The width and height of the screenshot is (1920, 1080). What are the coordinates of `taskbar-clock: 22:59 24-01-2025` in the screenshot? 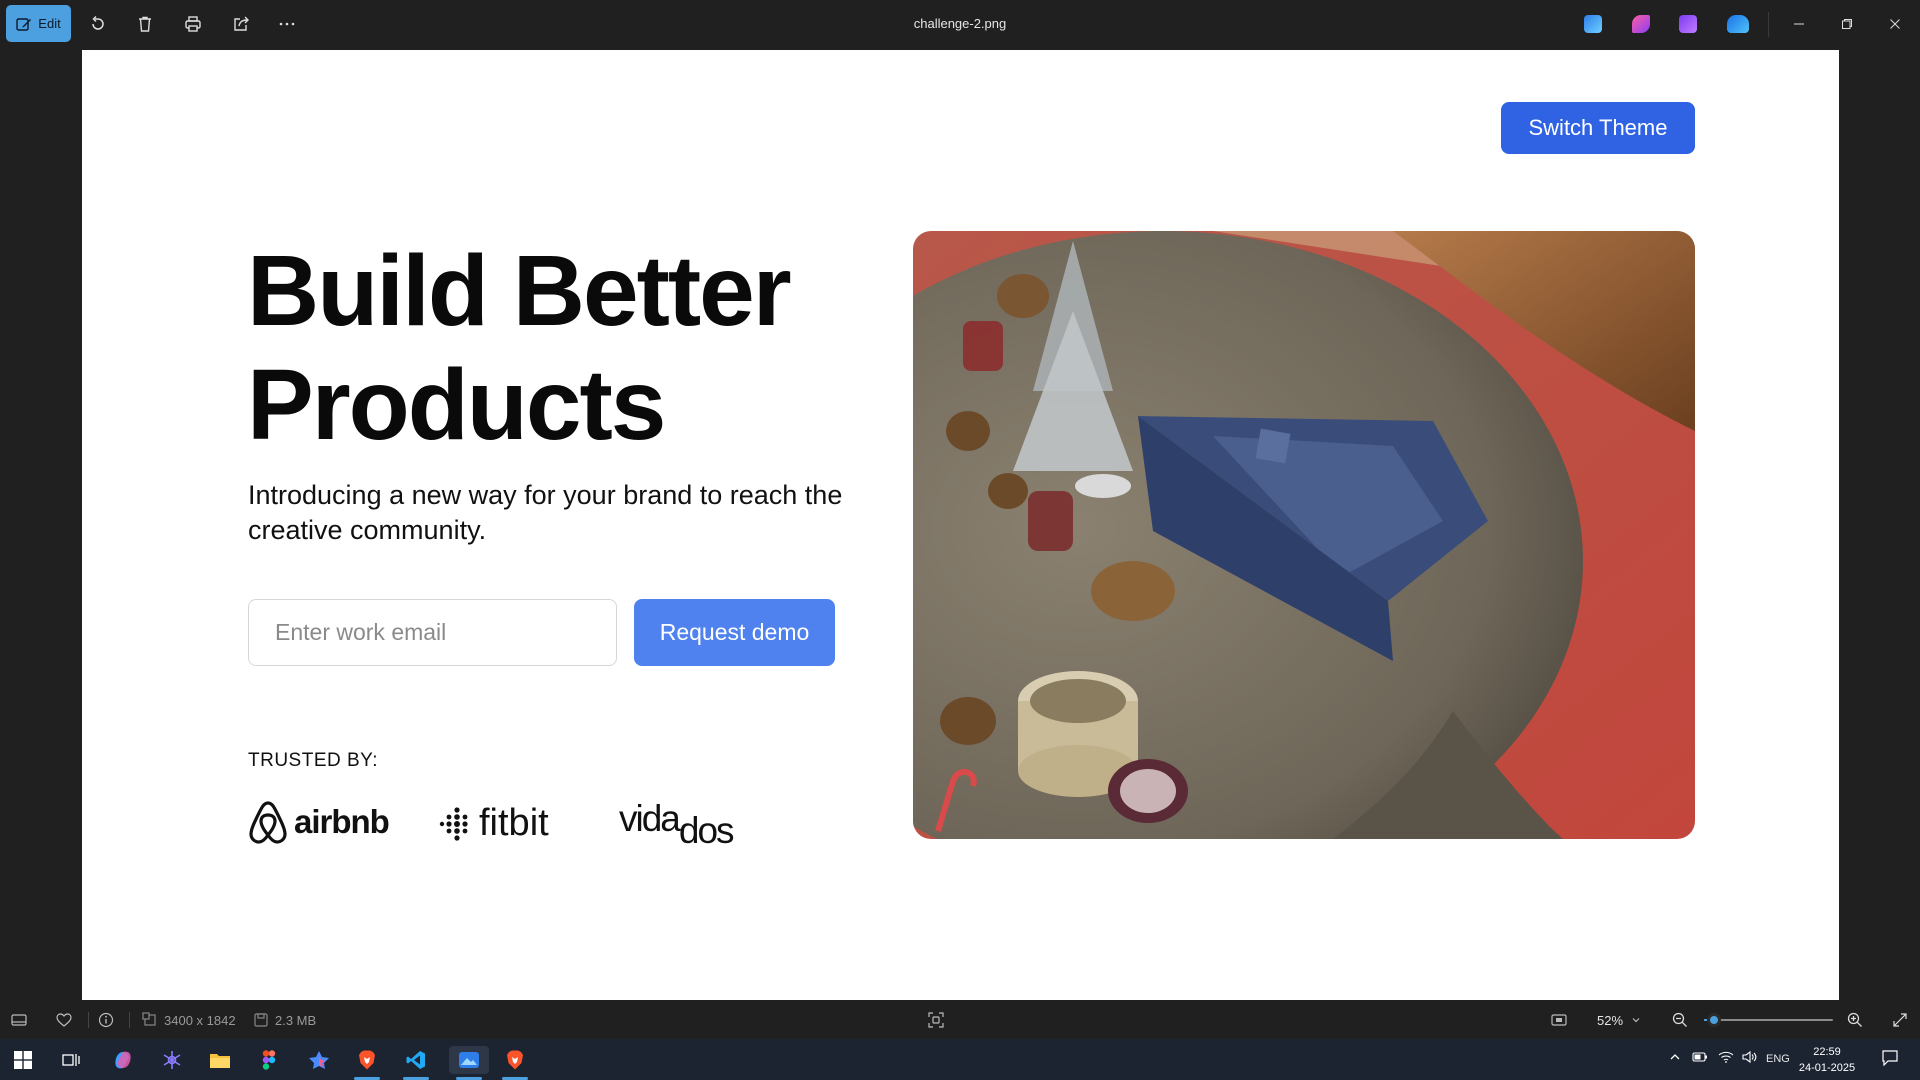 It's located at (1827, 1060).